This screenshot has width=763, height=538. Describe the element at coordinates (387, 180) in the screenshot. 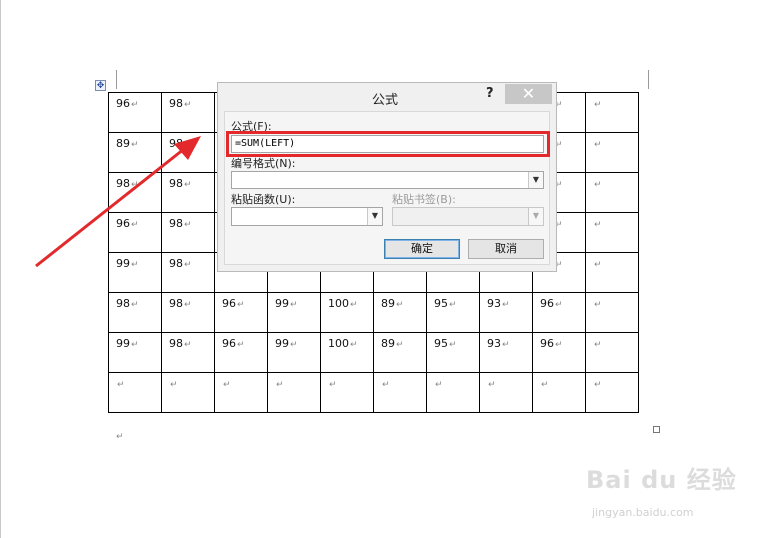

I see `number-format-select: ▼` at that location.